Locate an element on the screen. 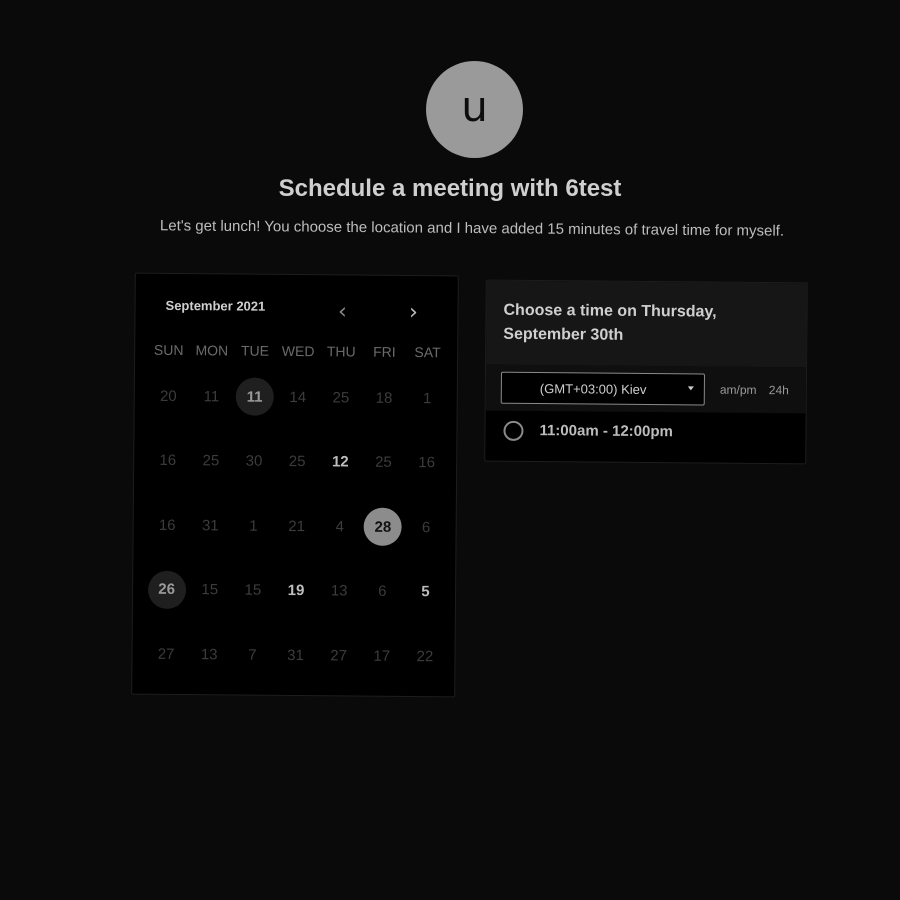  calendar-day: 18 is located at coordinates (384, 411).